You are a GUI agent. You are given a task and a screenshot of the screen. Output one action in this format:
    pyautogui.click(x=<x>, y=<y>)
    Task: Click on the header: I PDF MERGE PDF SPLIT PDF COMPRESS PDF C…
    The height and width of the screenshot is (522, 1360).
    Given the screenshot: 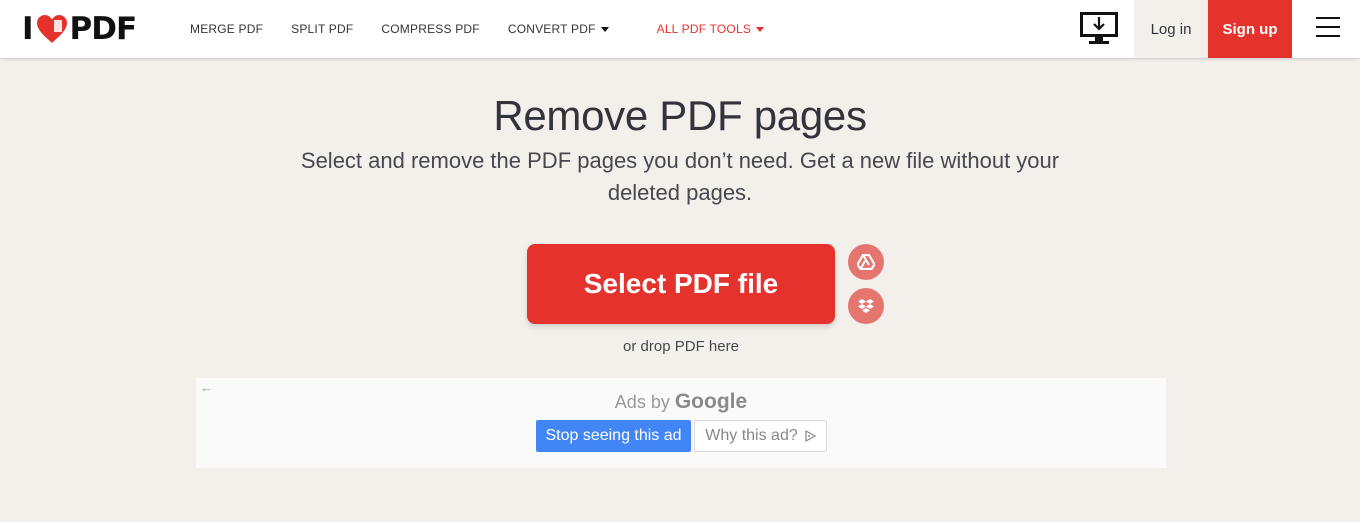 What is the action you would take?
    pyautogui.click(x=680, y=29)
    